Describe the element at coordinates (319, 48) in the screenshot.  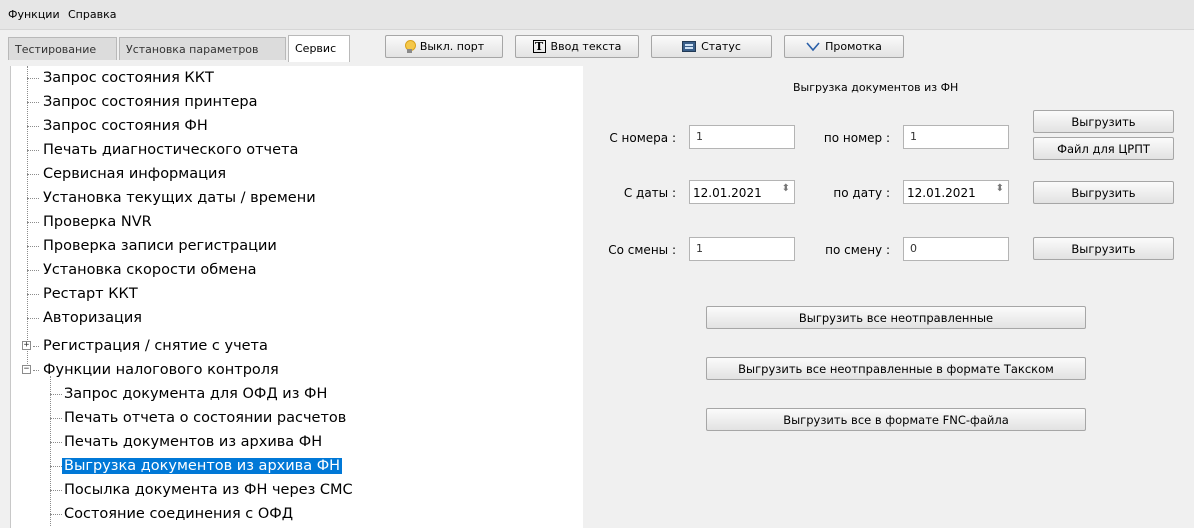
I see `tab-service: Сервис` at that location.